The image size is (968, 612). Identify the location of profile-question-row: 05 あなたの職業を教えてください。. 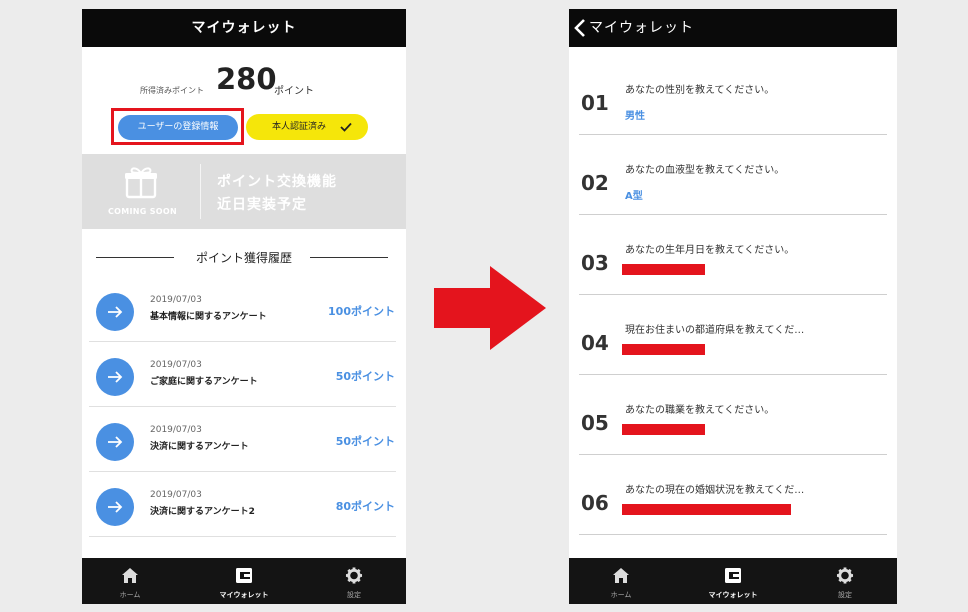
(733, 415).